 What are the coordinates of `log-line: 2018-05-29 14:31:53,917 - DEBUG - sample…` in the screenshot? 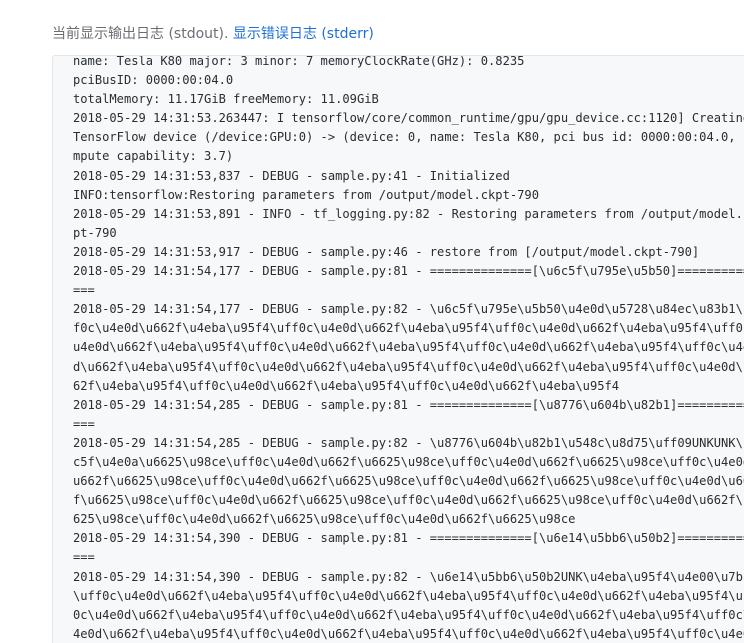 It's located at (386, 251).